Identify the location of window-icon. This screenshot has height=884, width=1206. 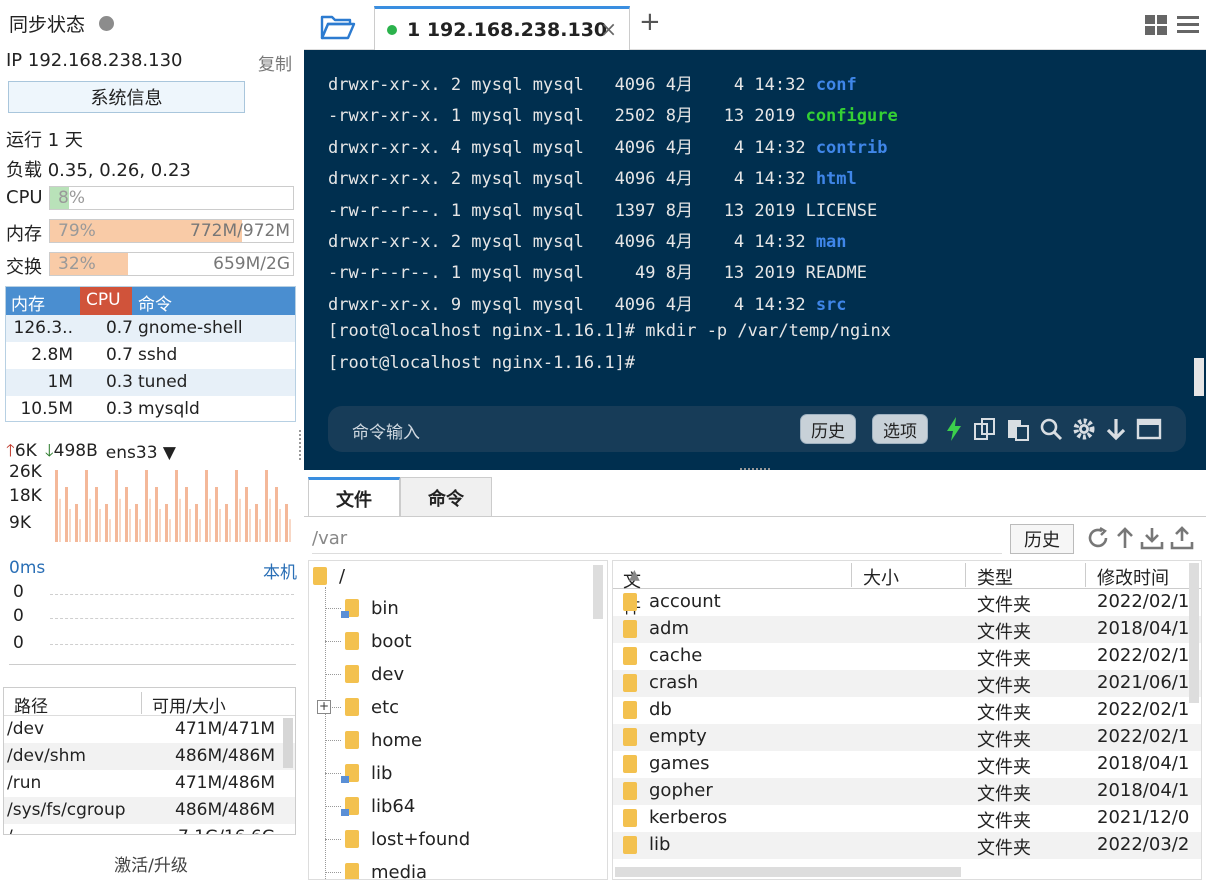
(1149, 429).